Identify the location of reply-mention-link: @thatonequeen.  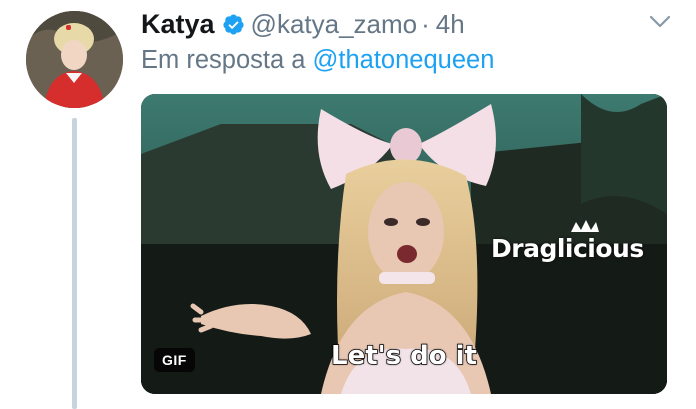
(404, 60).